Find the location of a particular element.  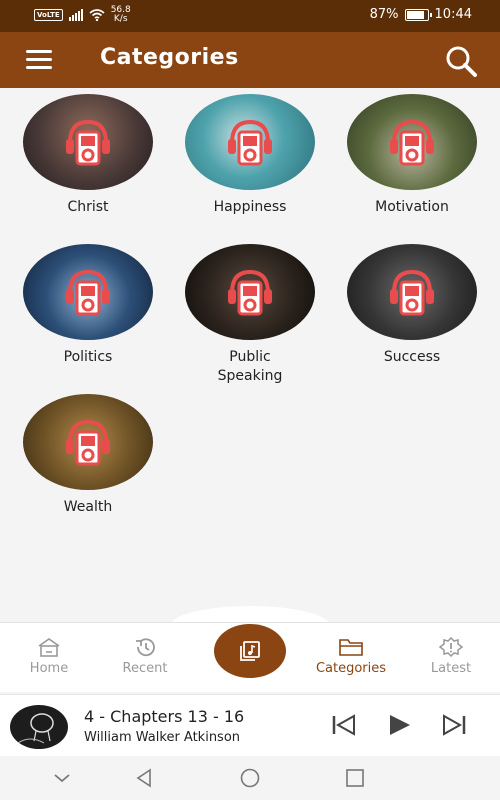

home-button-icon is located at coordinates (250, 778).